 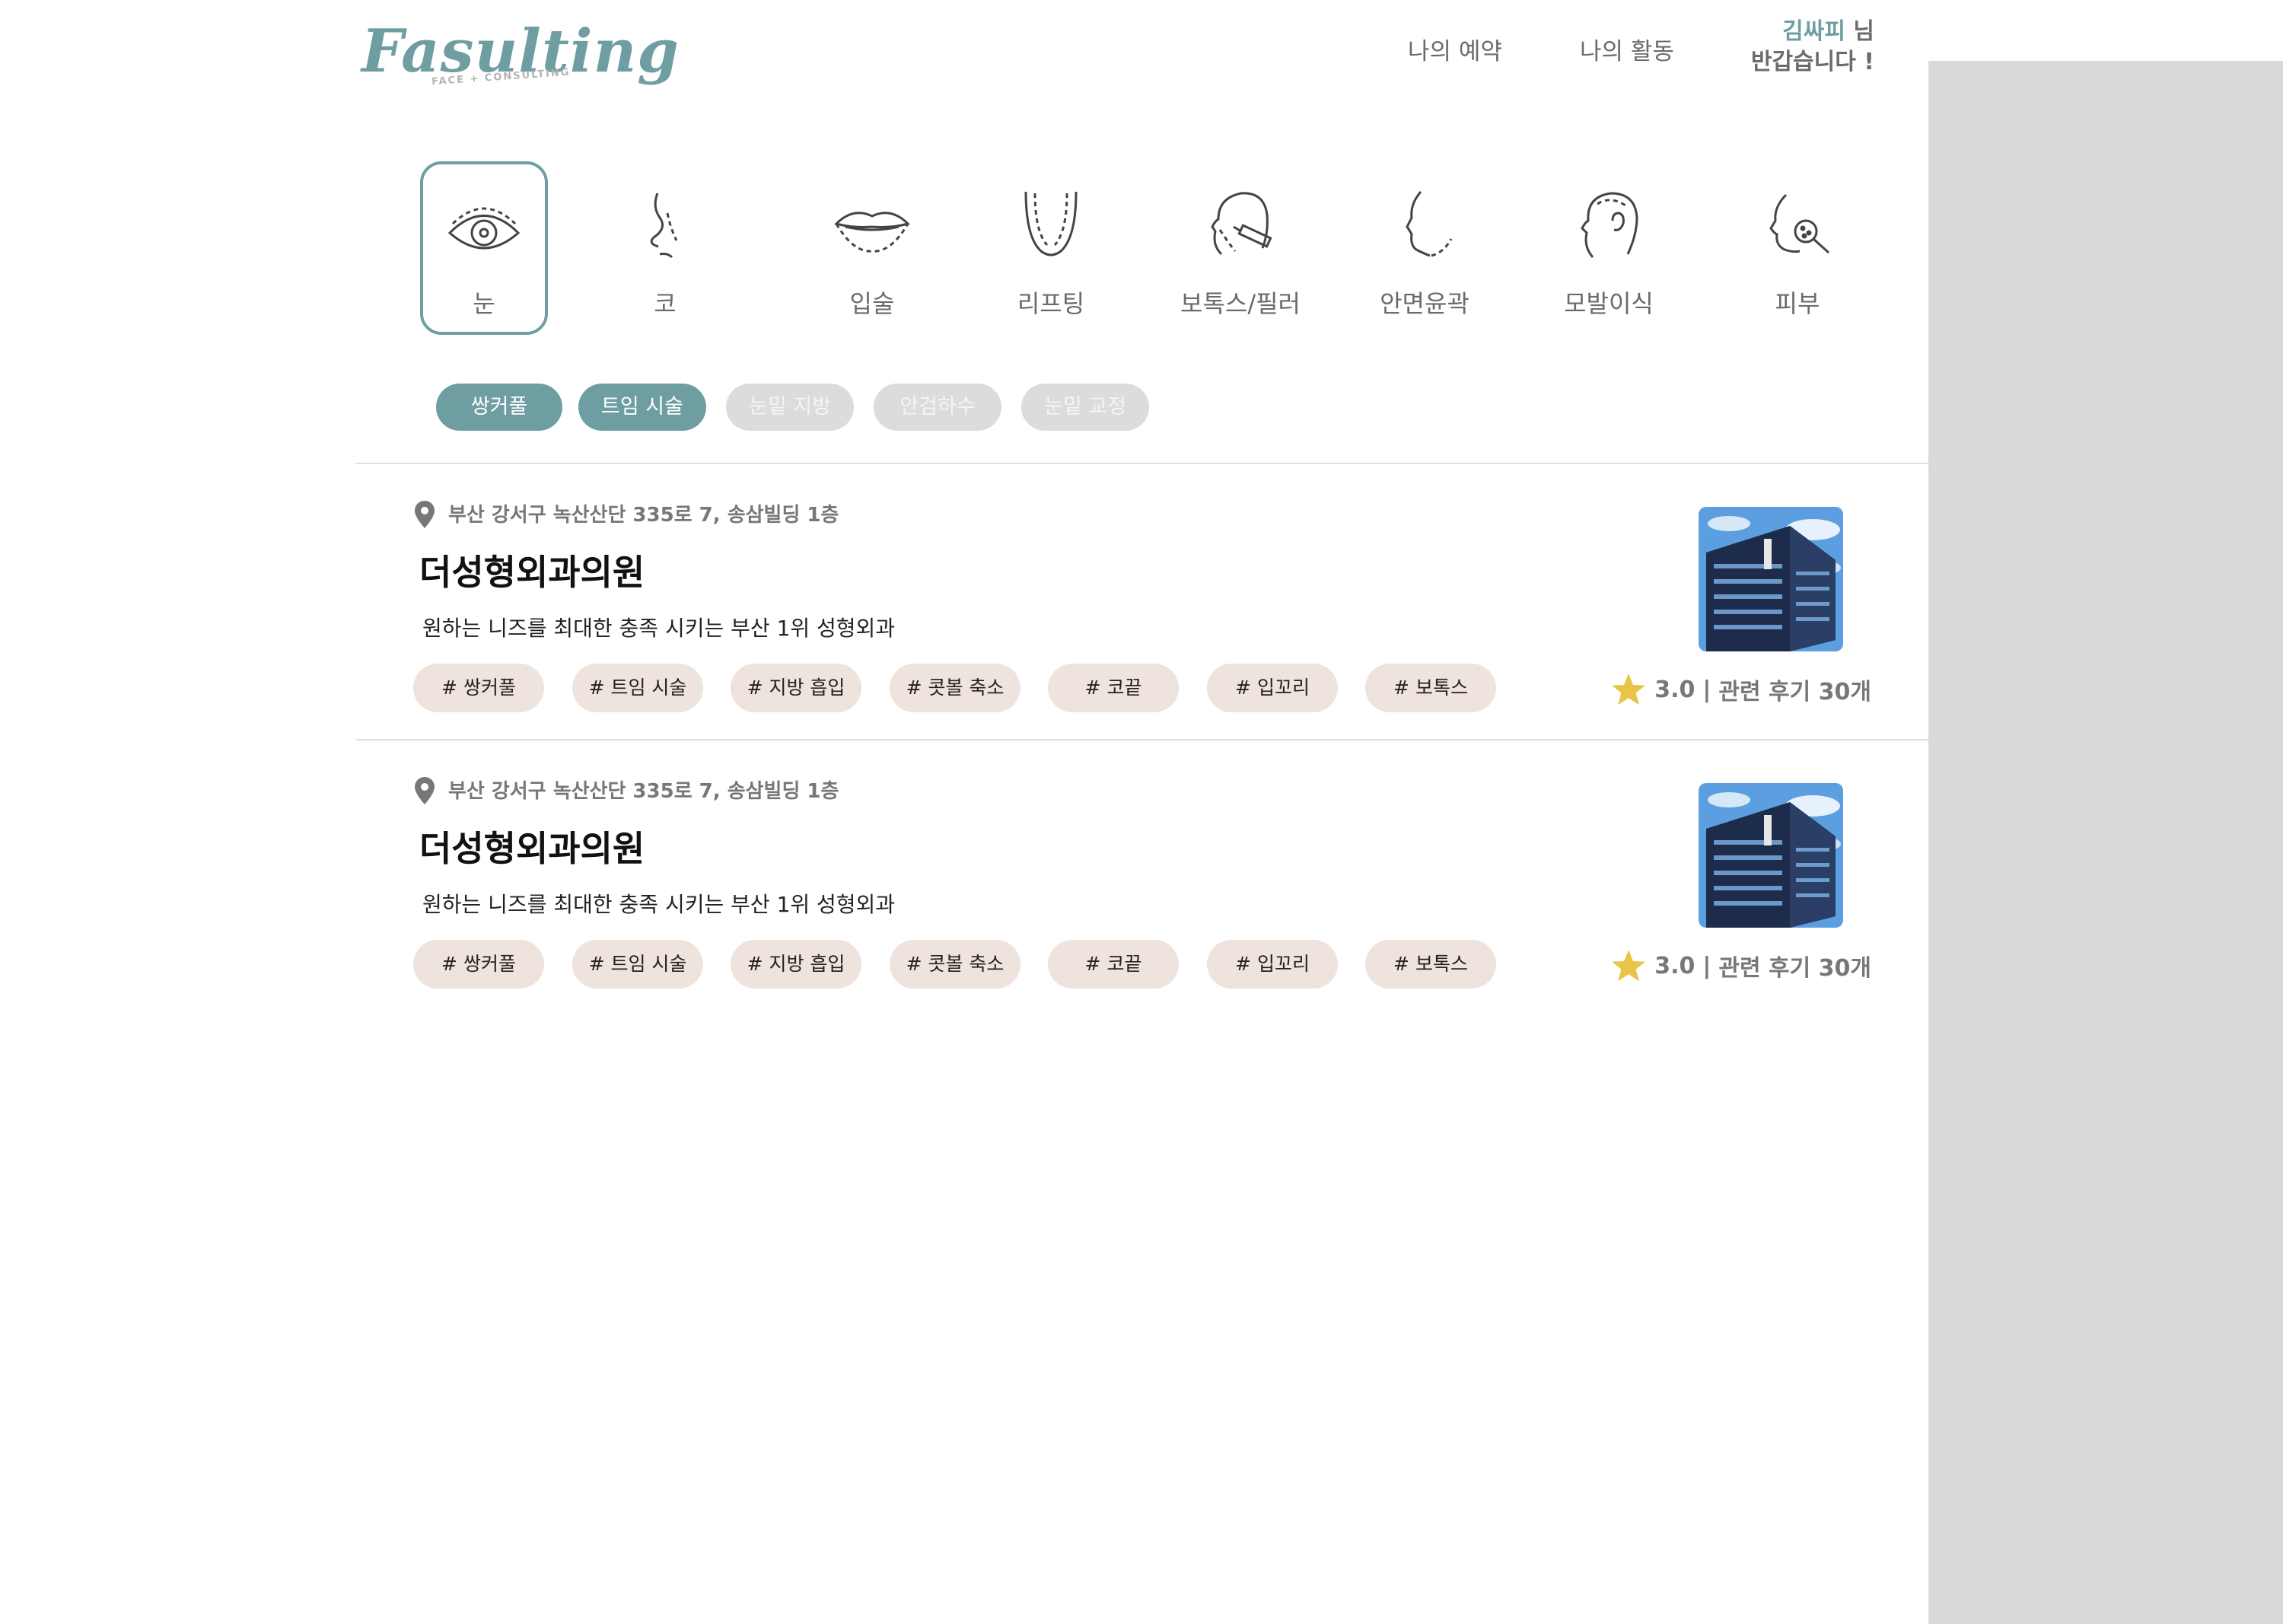 I want to click on category-lips: 입술, so click(x=872, y=248).